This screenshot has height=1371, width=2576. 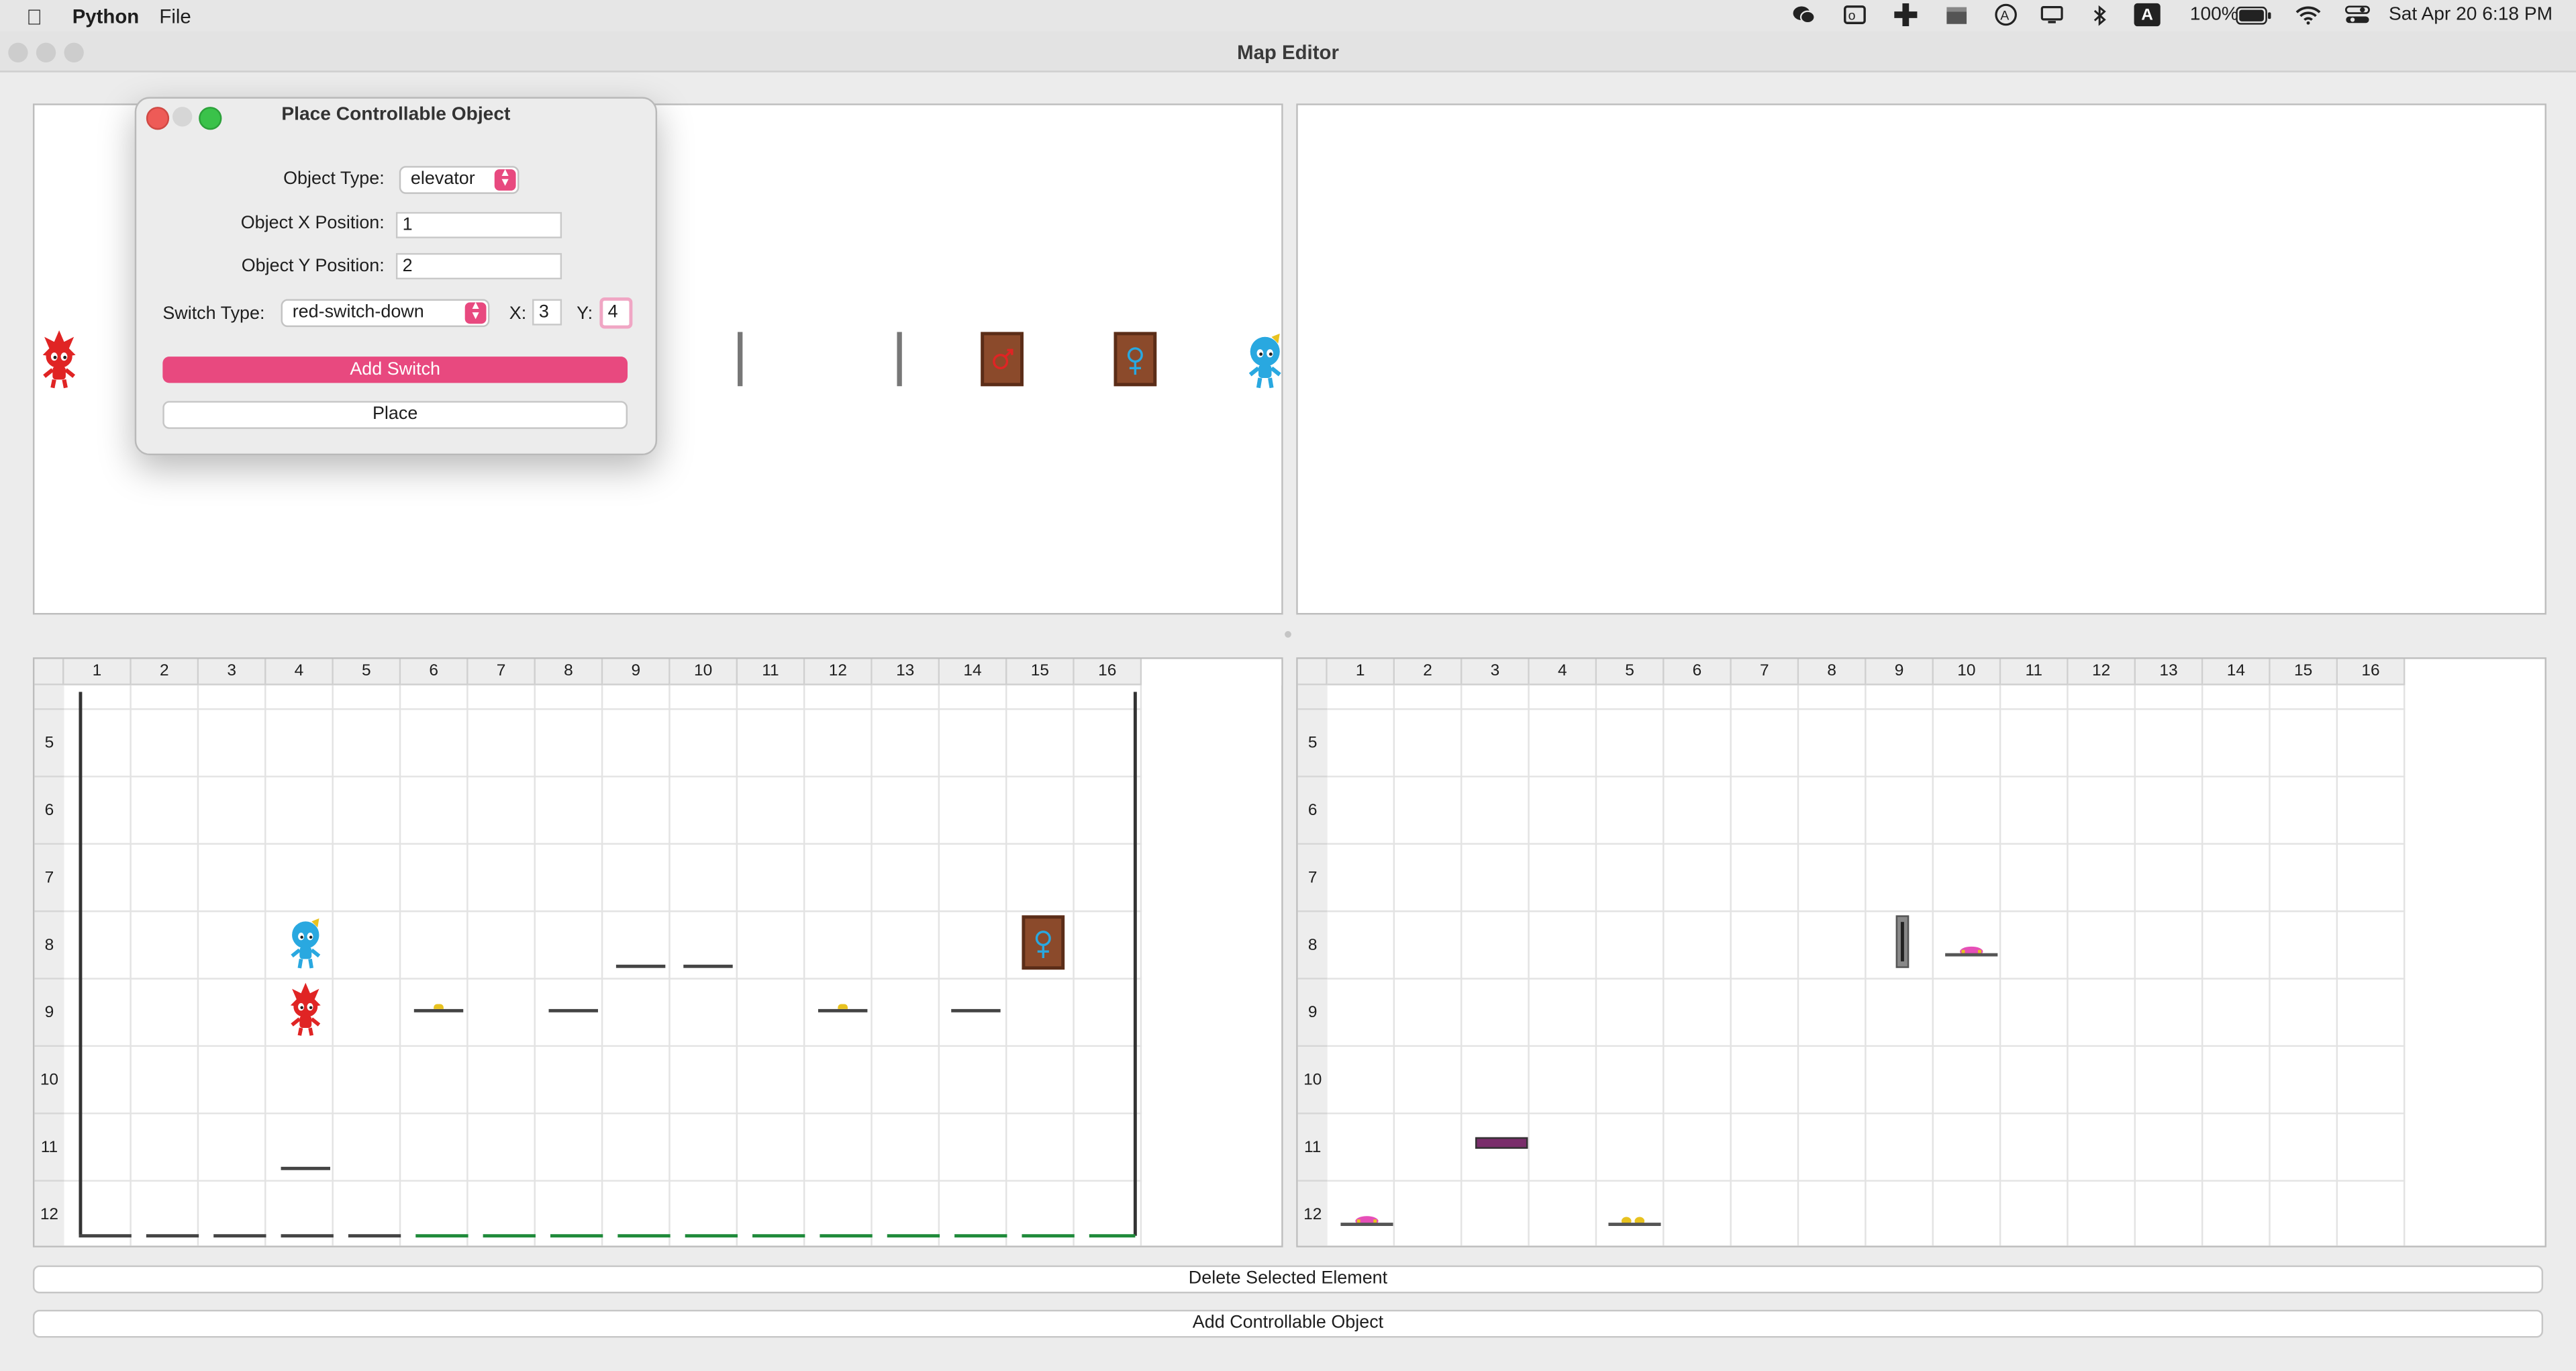 What do you see at coordinates (1212, 672) in the screenshot?
I see `column-header-filler` at bounding box center [1212, 672].